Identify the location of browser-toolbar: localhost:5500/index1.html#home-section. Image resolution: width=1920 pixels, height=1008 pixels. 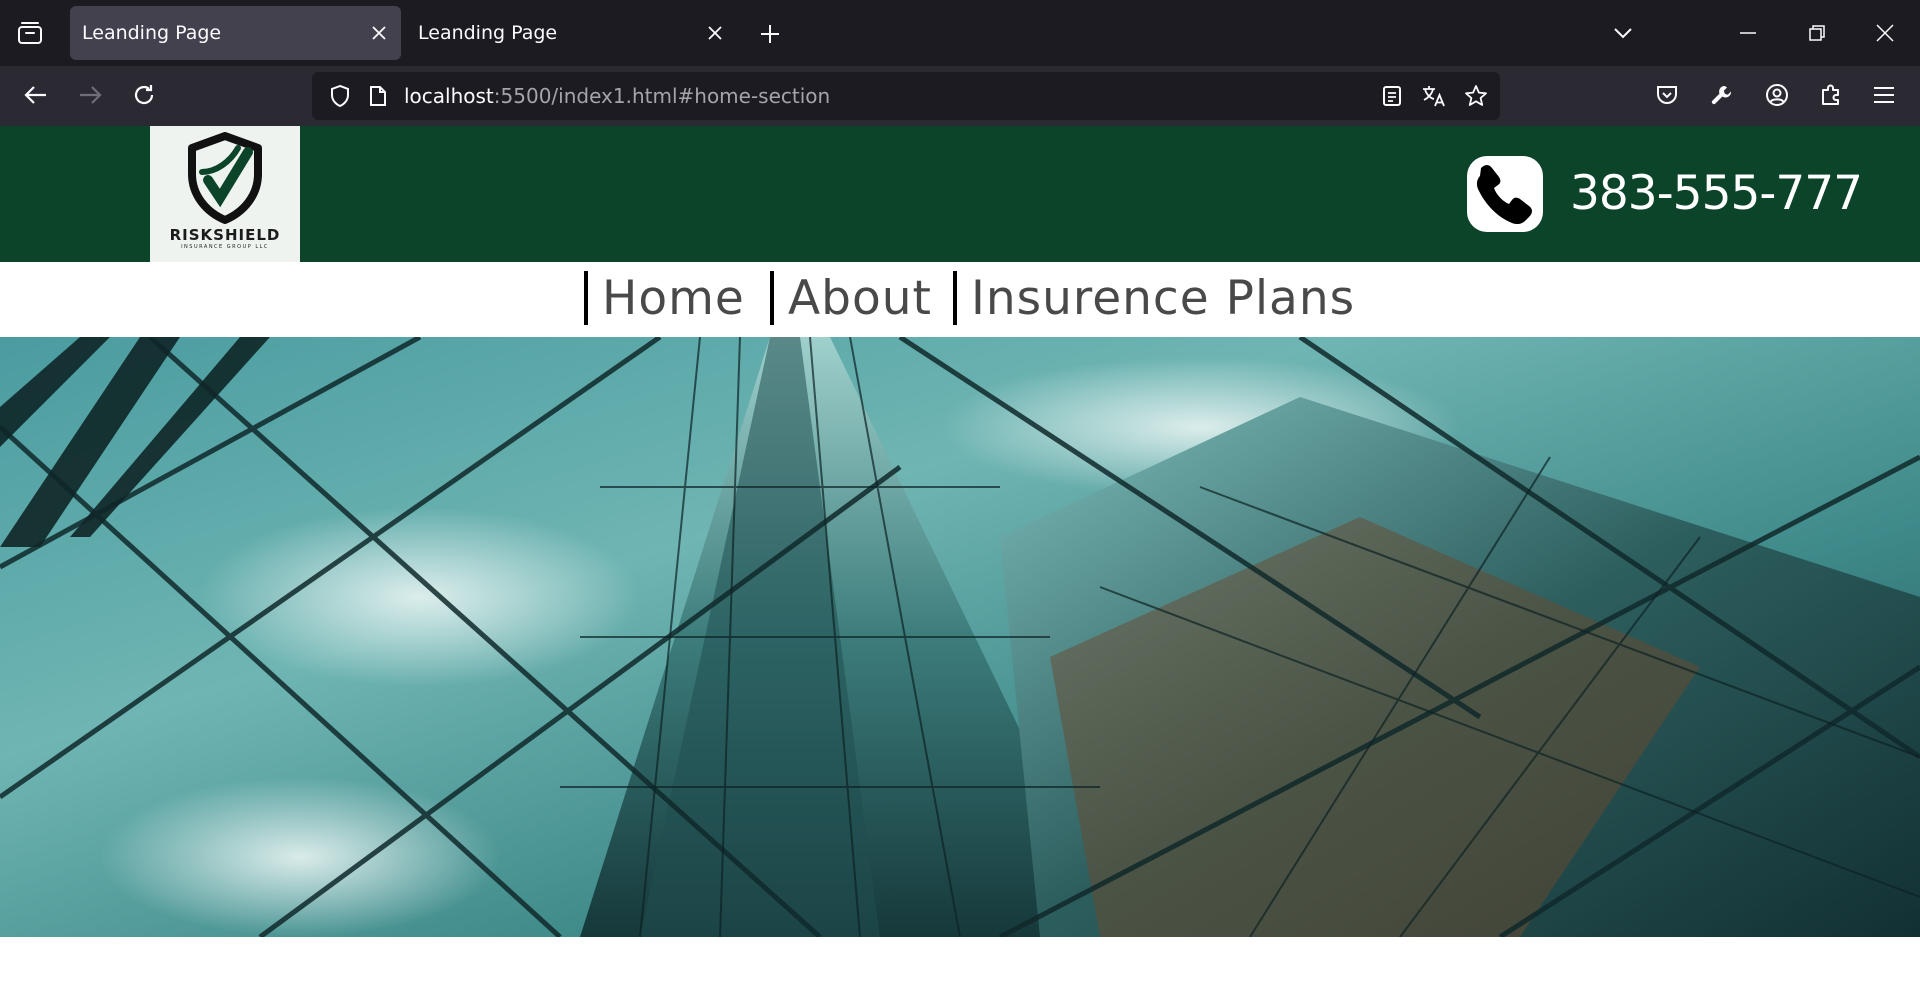
(960, 96).